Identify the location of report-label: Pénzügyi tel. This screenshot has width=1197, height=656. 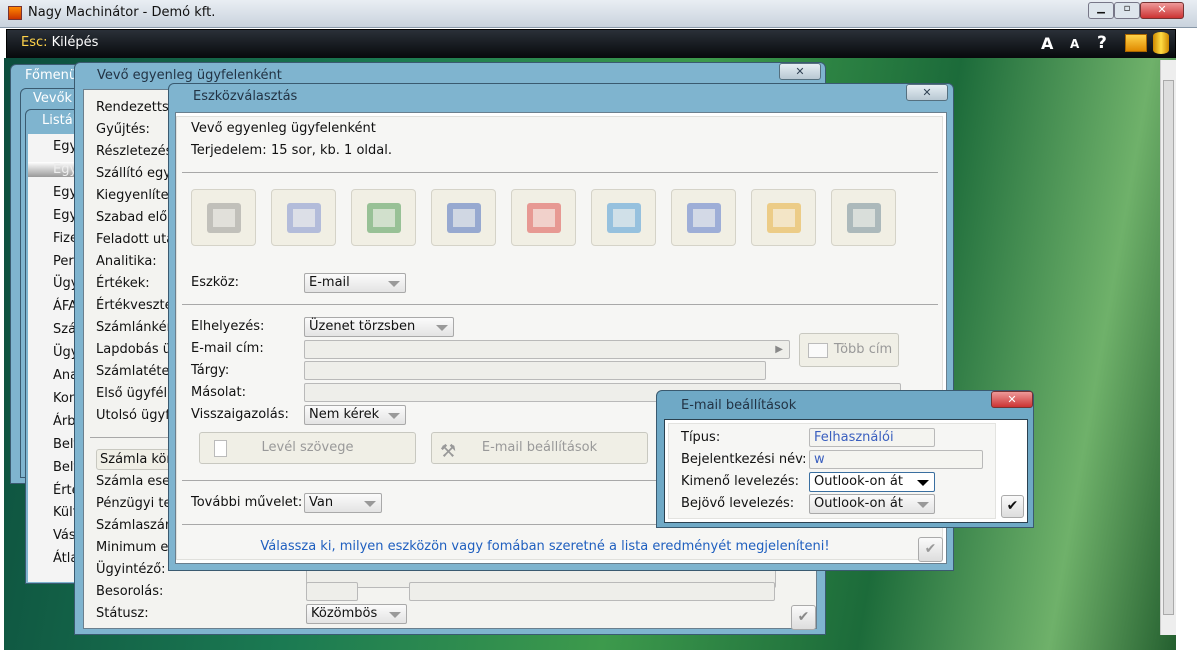
(136, 503).